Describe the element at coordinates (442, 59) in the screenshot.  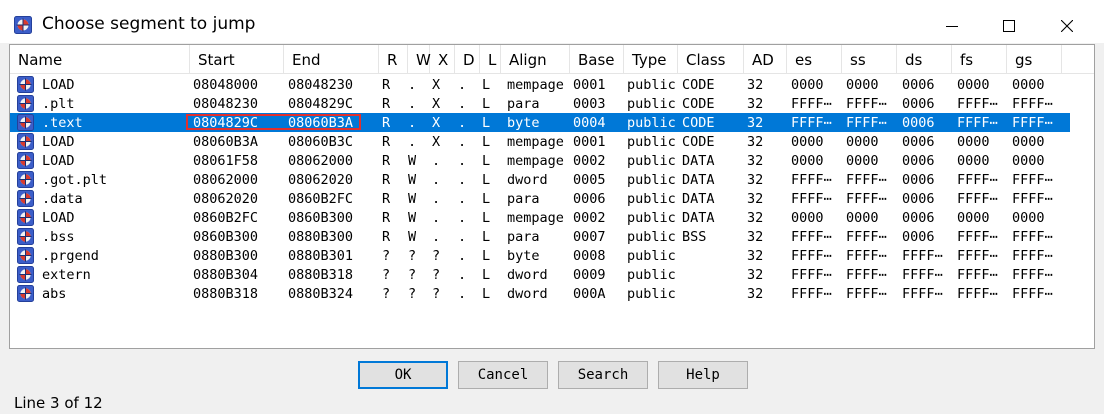
I see `column-header-x: X` at that location.